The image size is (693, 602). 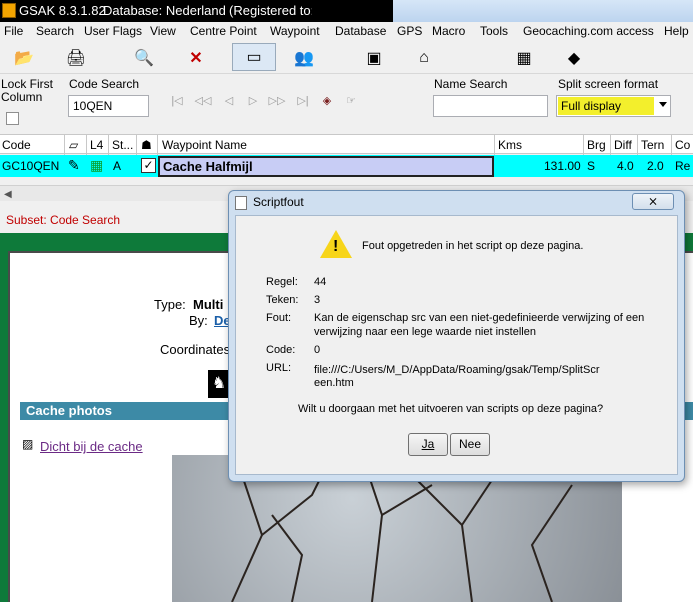 What do you see at coordinates (510, 145) in the screenshot?
I see `col-kms: Kms` at bounding box center [510, 145].